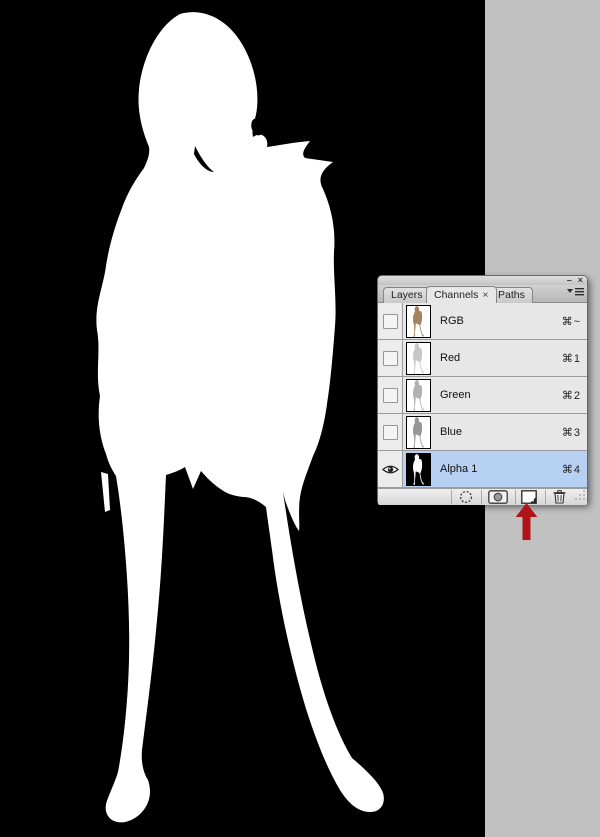  I want to click on dashed-circle-icon, so click(466, 497).